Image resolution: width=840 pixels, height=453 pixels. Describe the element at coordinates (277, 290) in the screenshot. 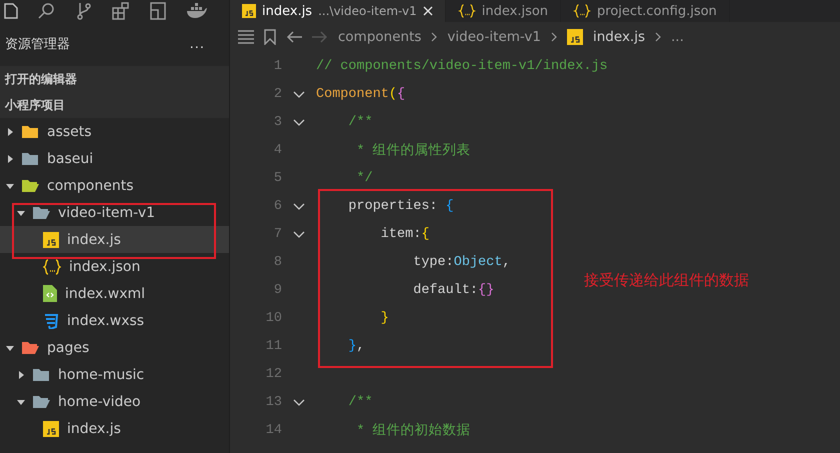

I see `line-number: 9` at that location.